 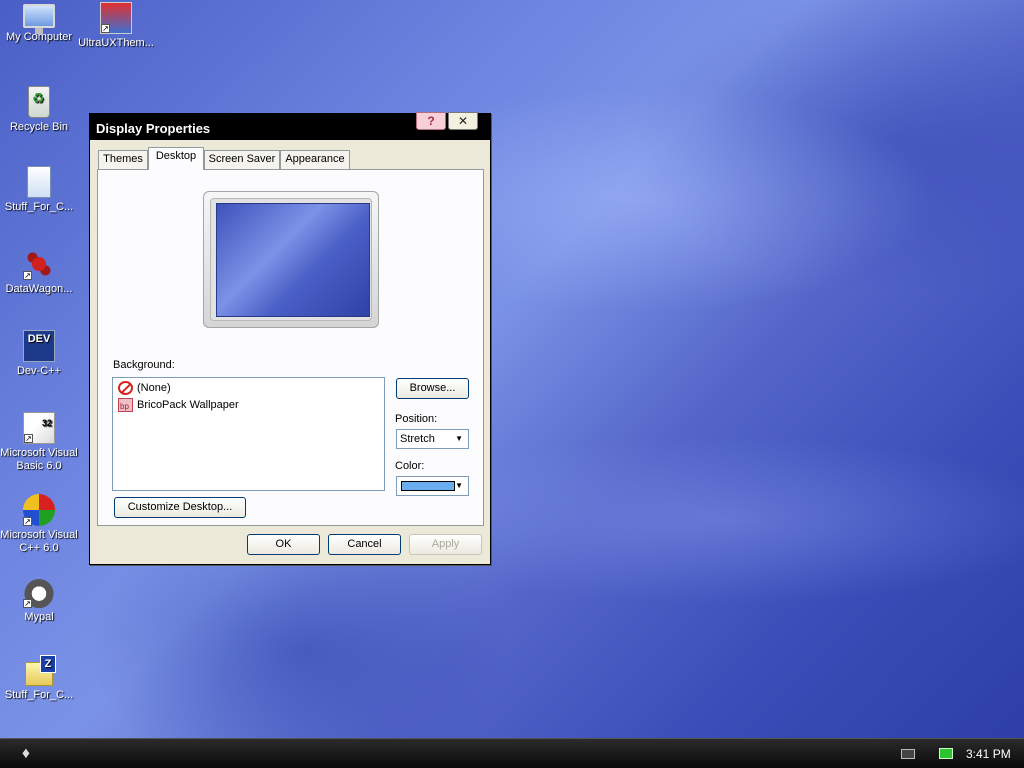 What do you see at coordinates (463, 121) in the screenshot?
I see `close-button: ✕` at bounding box center [463, 121].